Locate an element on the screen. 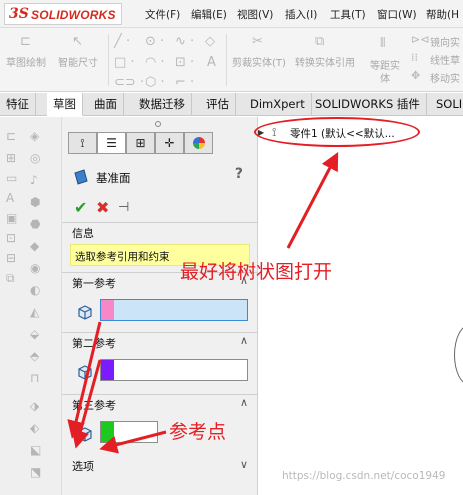 The height and width of the screenshot is (495, 463). menu-file: 文件(F) is located at coordinates (162, 14).